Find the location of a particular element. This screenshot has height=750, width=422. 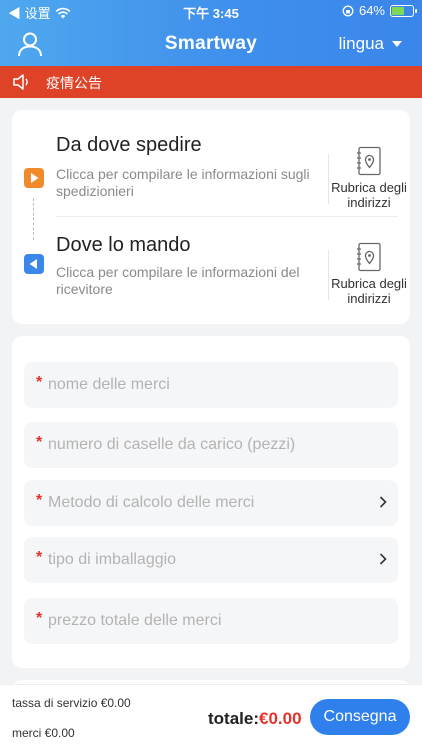

notice-text: 疫情公告 is located at coordinates (74, 83).